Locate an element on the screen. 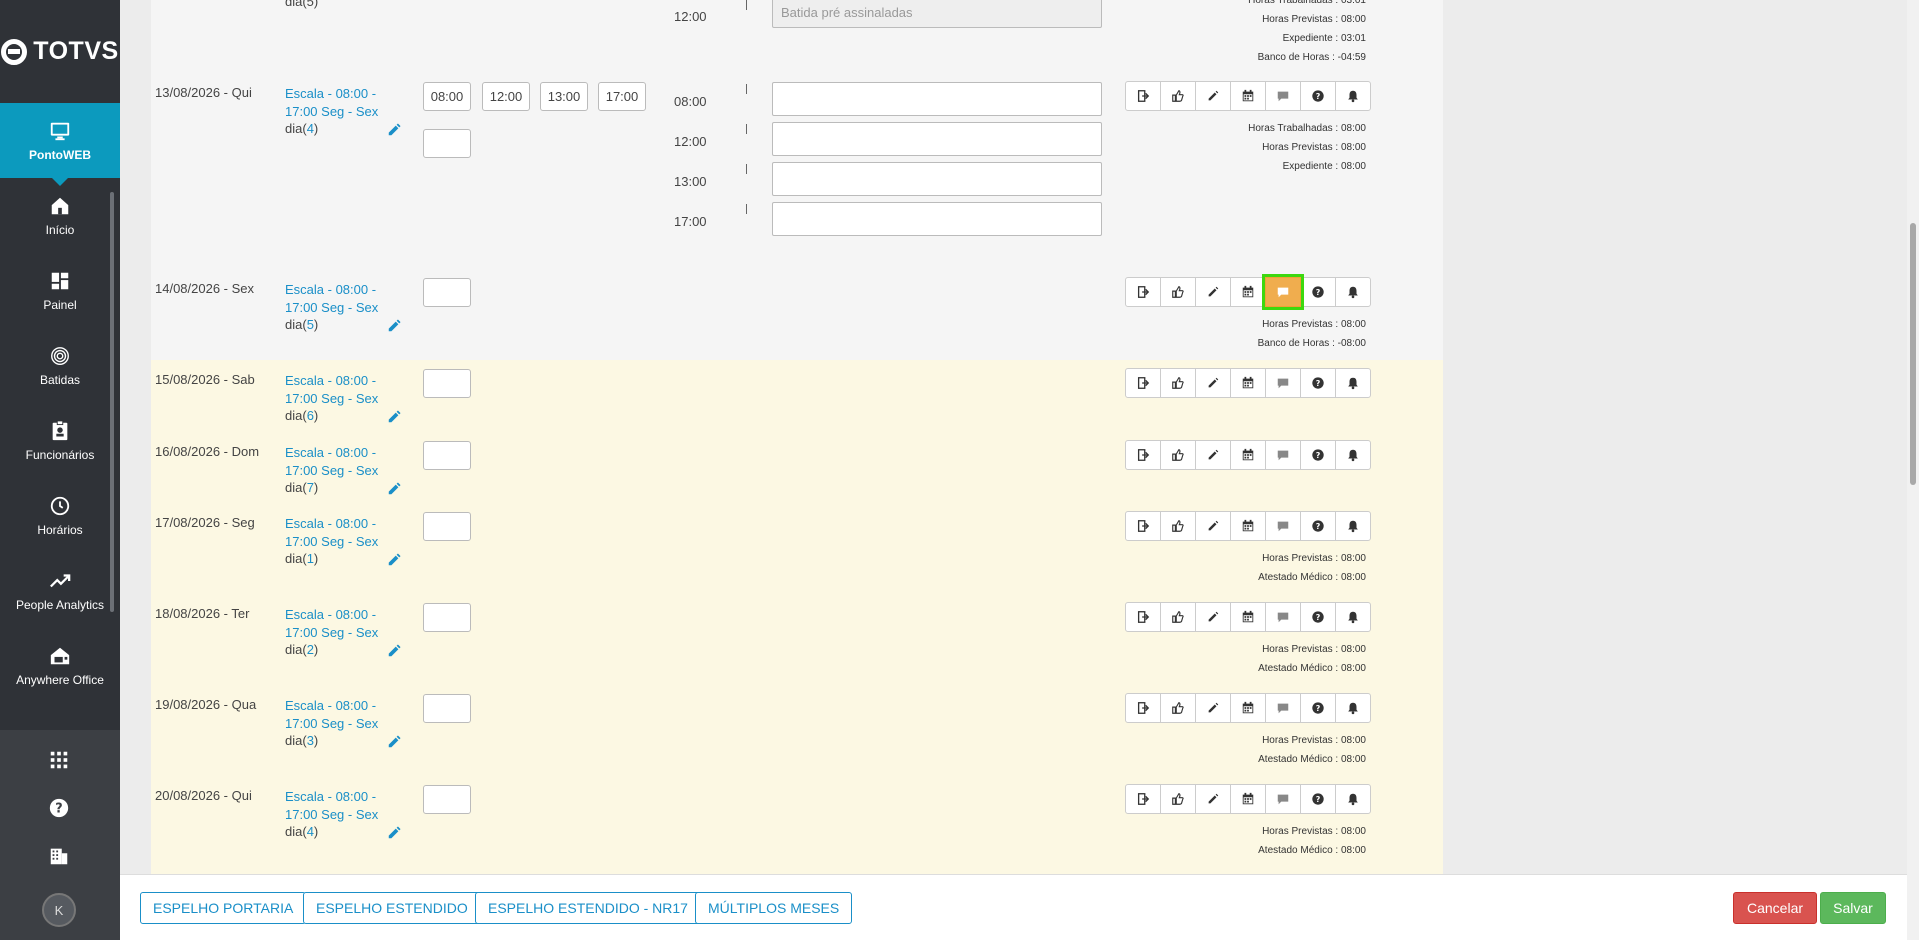 This screenshot has height=940, width=1919. time-input: 12:00 is located at coordinates (506, 96).